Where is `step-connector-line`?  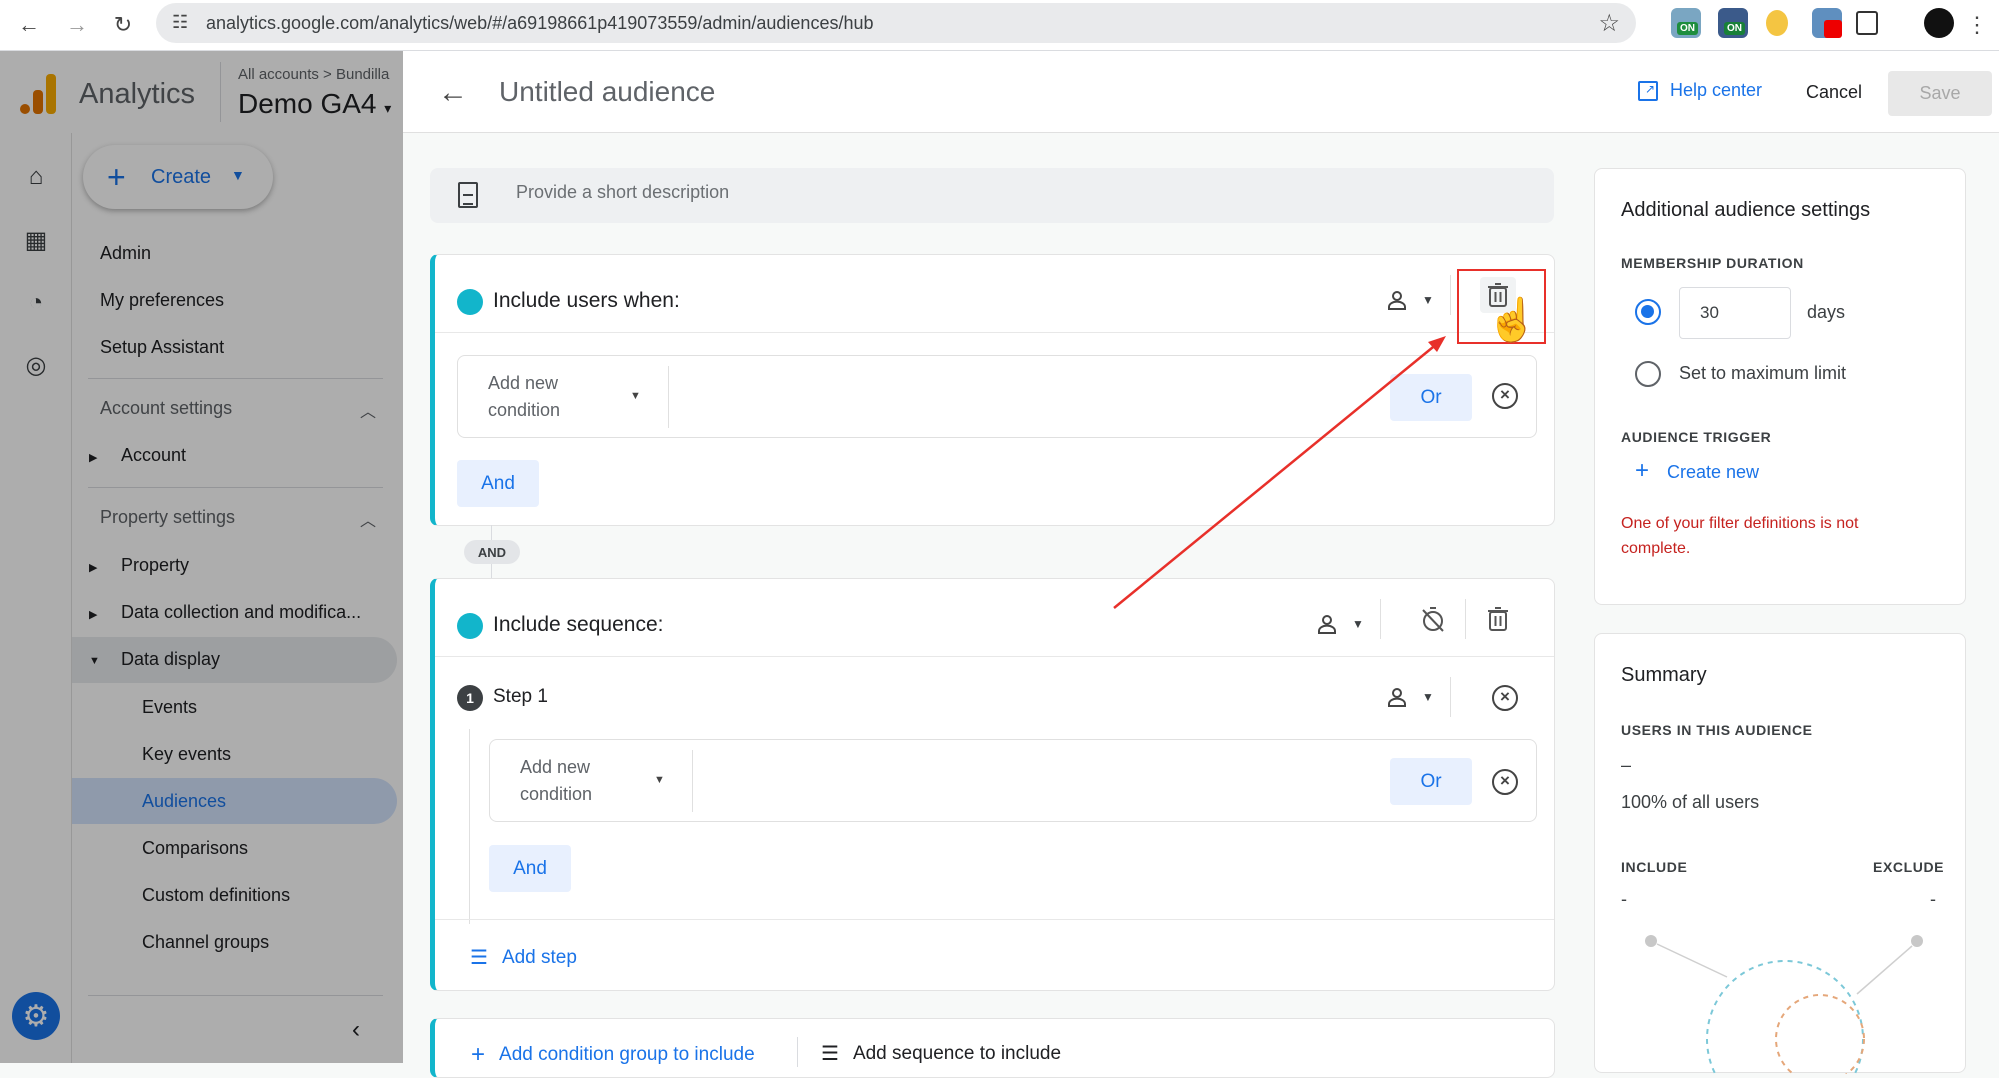
step-connector-line is located at coordinates (469, 826).